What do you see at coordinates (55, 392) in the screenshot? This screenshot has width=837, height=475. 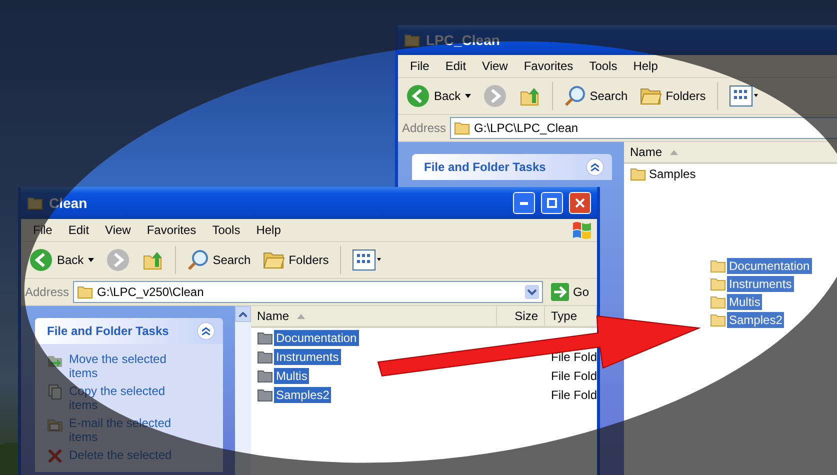 I see `copy-pages-icon` at bounding box center [55, 392].